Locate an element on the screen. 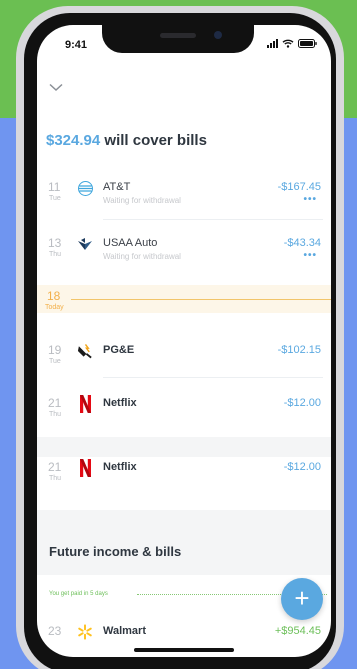 The image size is (357, 669). status-icons is located at coordinates (292, 43).